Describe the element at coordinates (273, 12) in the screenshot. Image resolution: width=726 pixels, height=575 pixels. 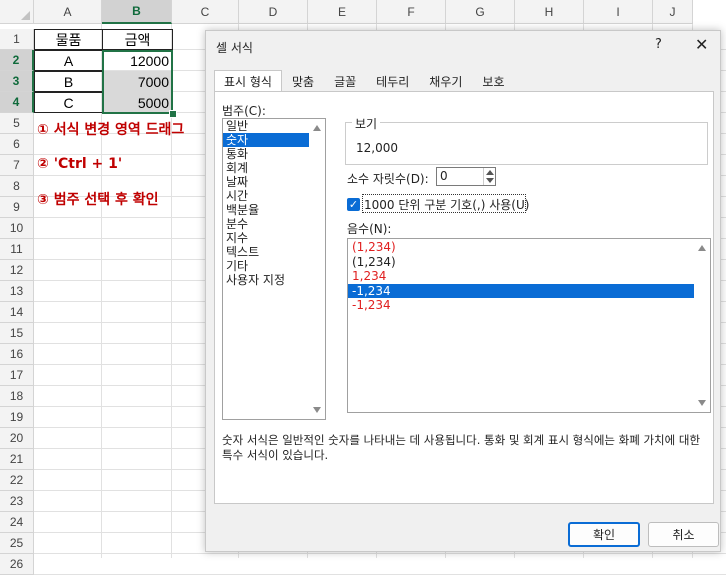
I see `column-header-d: D` at that location.